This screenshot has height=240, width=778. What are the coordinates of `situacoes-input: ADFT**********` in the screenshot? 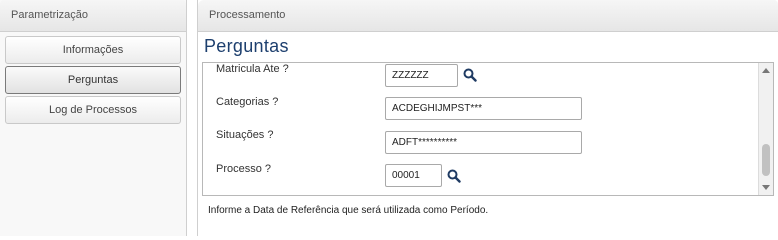 It's located at (483, 142).